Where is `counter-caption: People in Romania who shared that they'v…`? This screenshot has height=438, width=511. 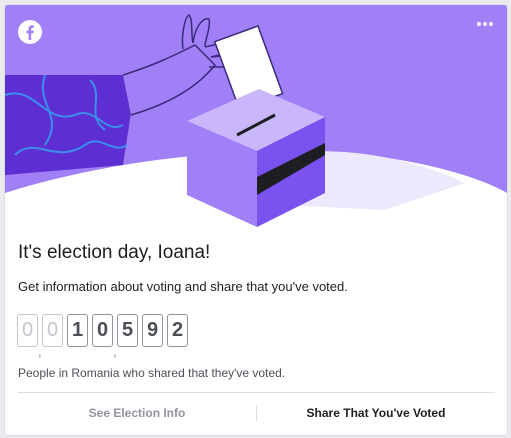 counter-caption: People in Romania who shared that they'v… is located at coordinates (152, 373).